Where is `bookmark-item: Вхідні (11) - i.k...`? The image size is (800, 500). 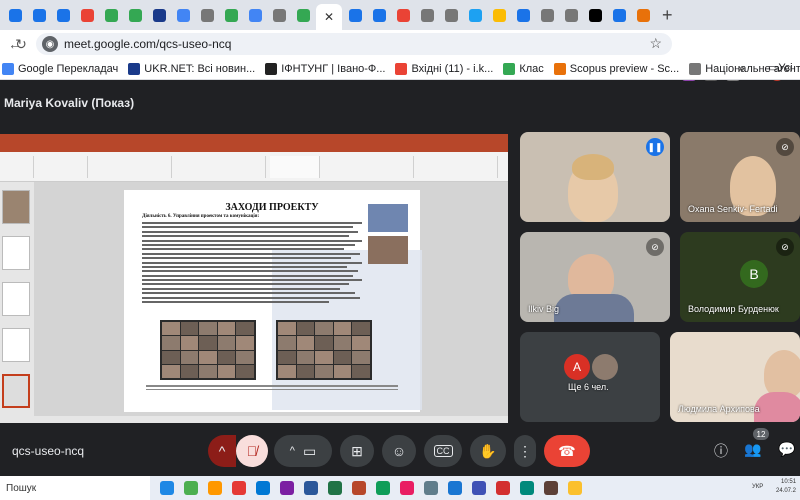 bookmark-item: Вхідні (11) - i.k... is located at coordinates (444, 68).